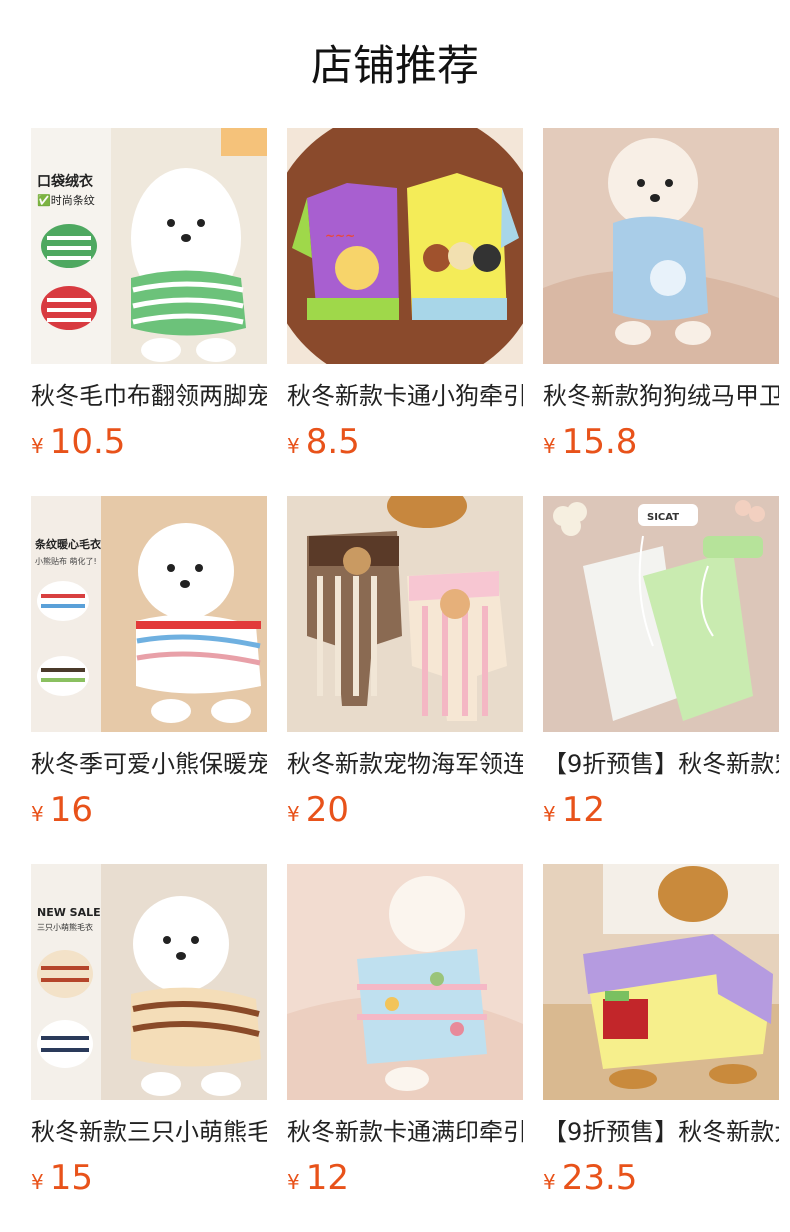 The width and height of the screenshot is (790, 1232). What do you see at coordinates (149, 246) in the screenshot?
I see `product-image: 口袋绒衣 ✅时尚条纹` at bounding box center [149, 246].